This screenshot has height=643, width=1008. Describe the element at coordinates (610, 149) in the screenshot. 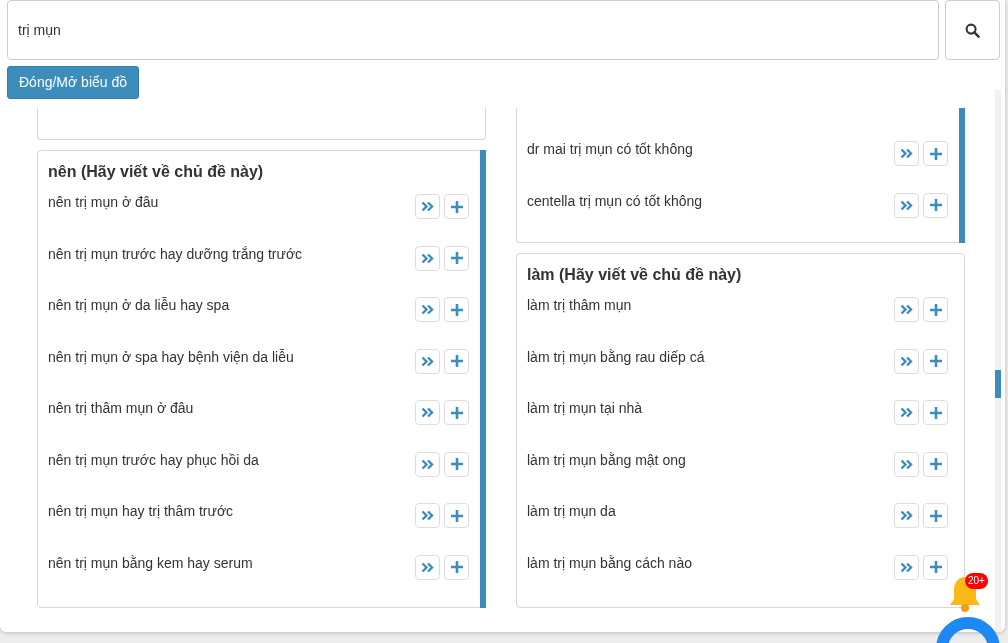

I see `keyword-text: dr mai trị mụn có tốt không` at that location.